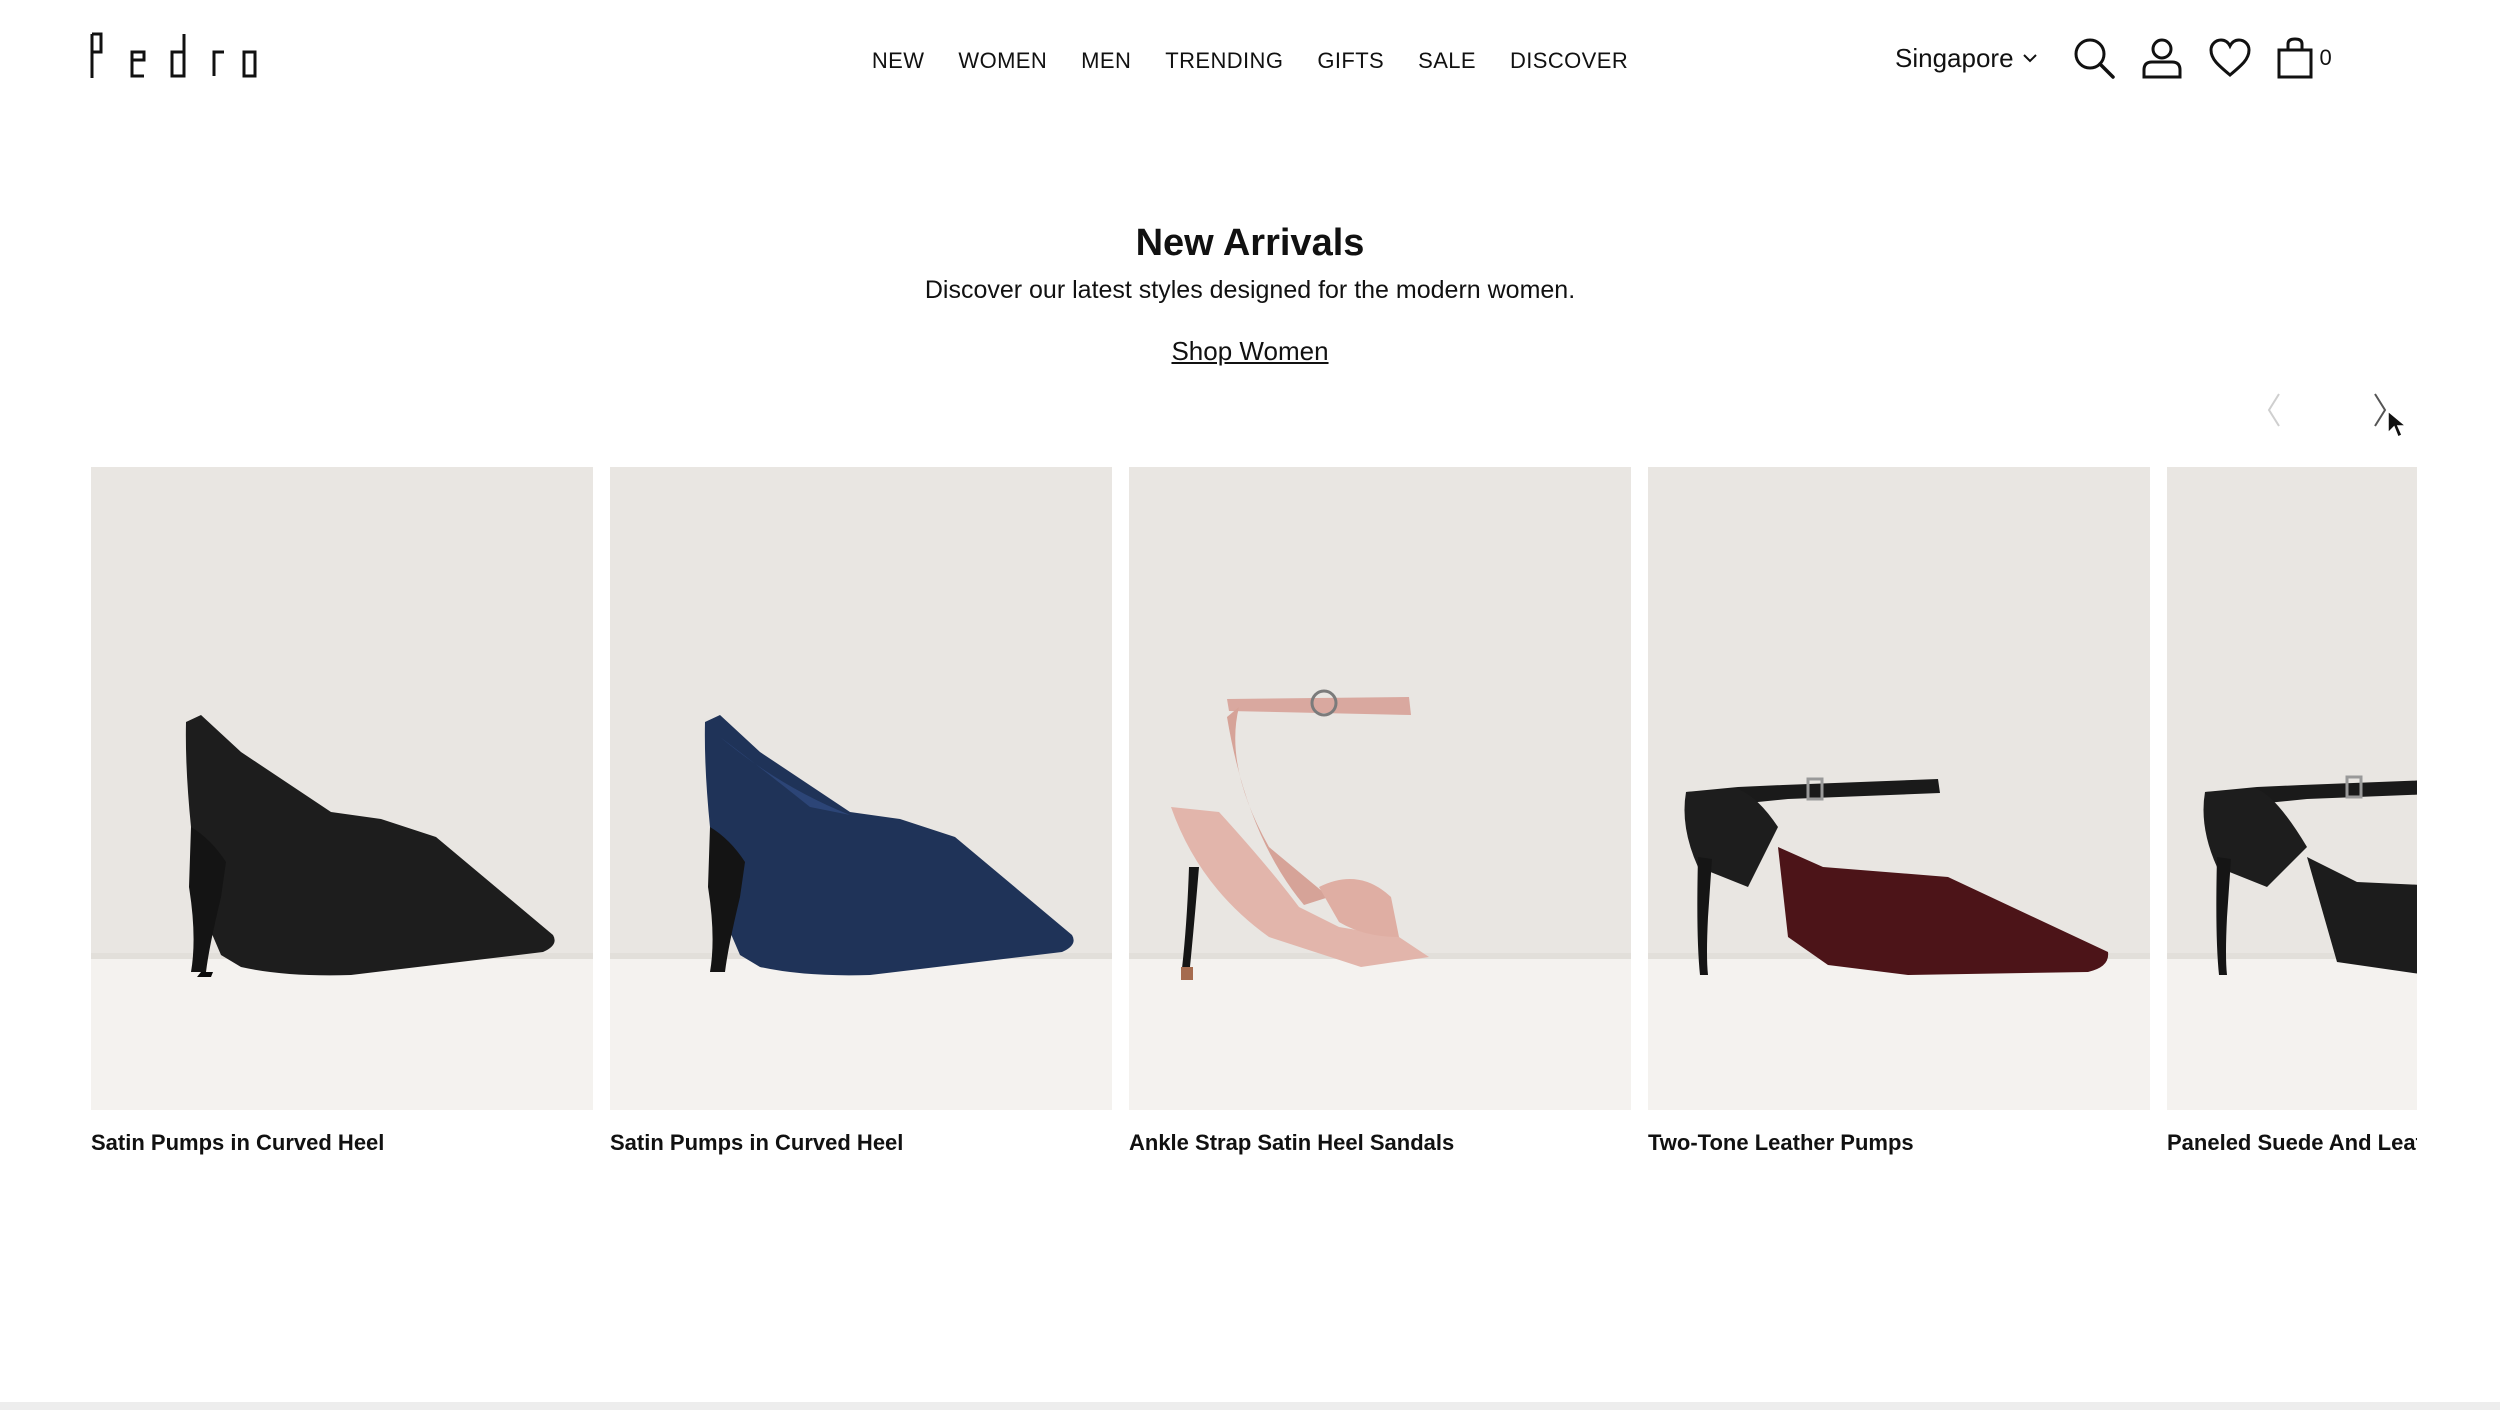  I want to click on product-image-navy-satin-pump, so click(861, 788).